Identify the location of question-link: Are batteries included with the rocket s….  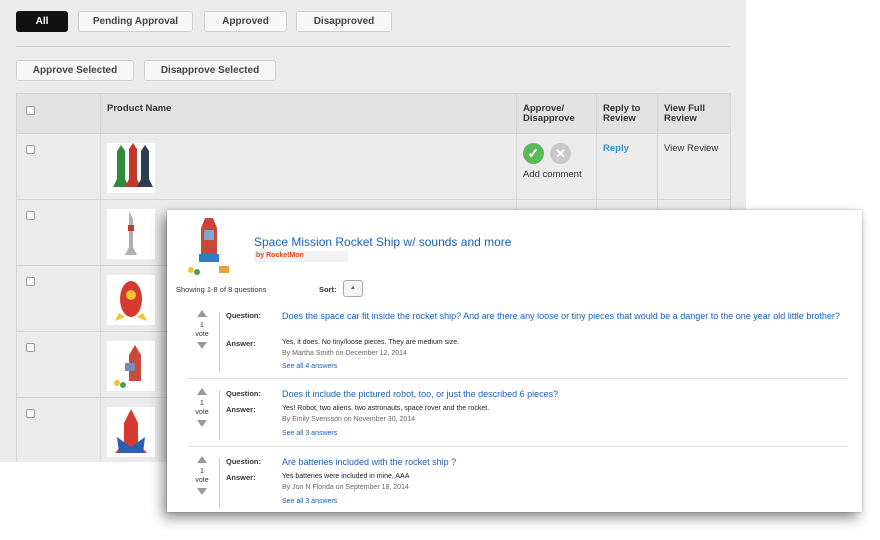
(562, 462).